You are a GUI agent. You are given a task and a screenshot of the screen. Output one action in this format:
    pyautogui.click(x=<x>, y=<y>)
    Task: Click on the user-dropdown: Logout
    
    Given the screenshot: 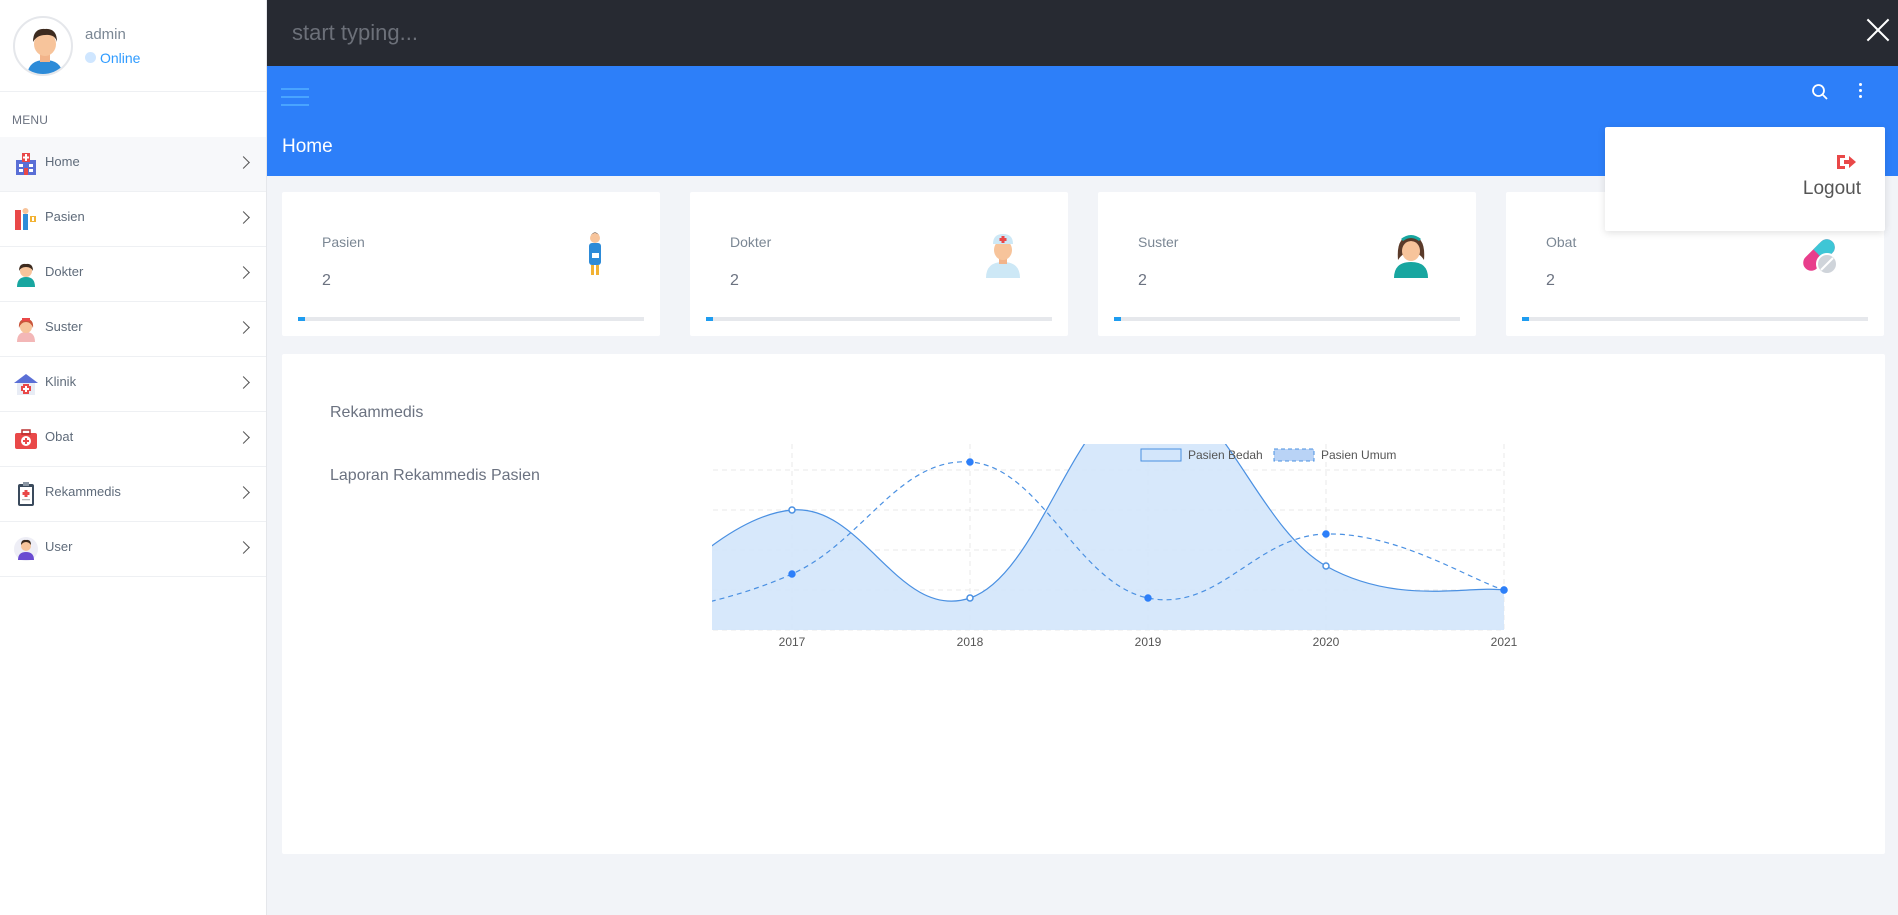 What is the action you would take?
    pyautogui.click(x=1745, y=179)
    